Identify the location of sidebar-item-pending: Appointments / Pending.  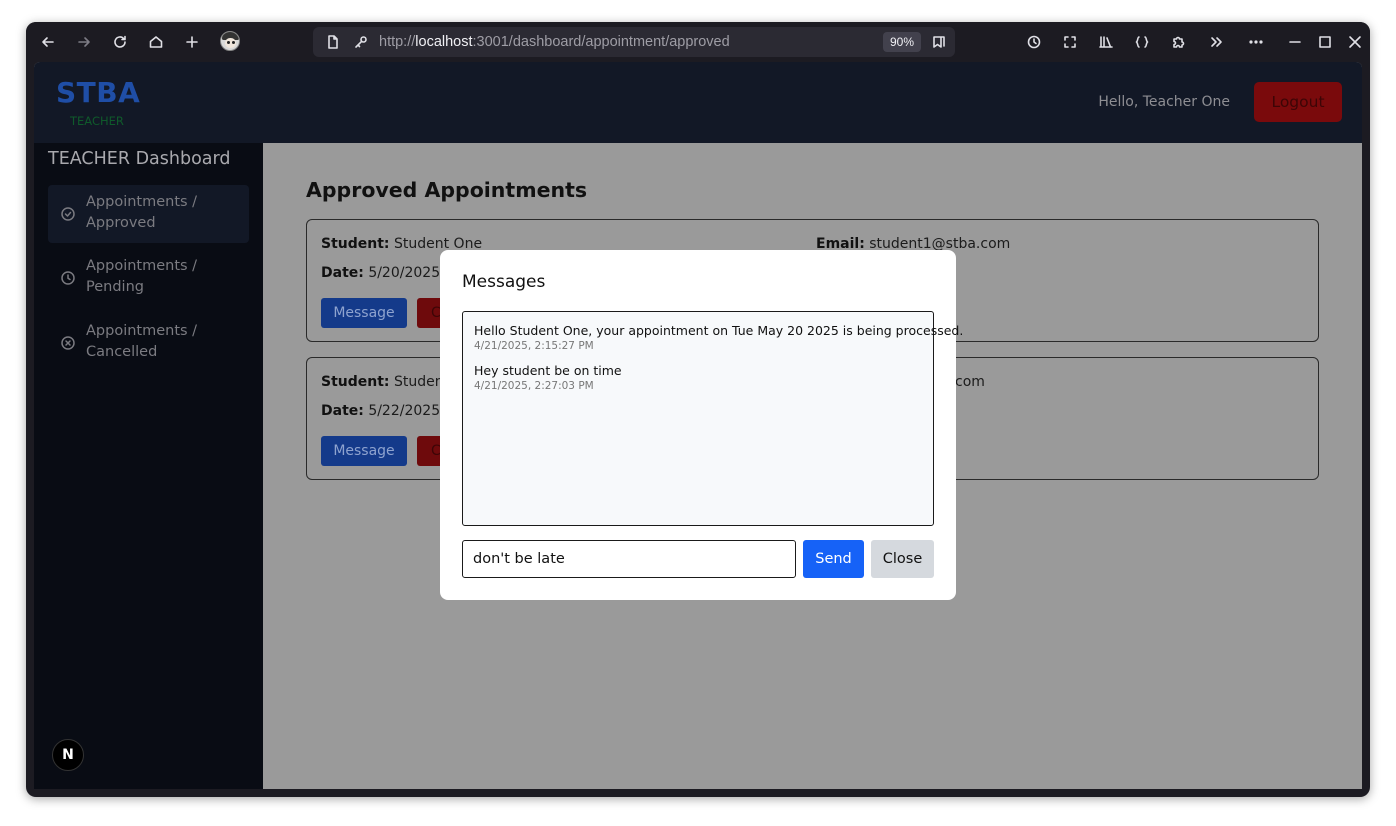
(148, 278).